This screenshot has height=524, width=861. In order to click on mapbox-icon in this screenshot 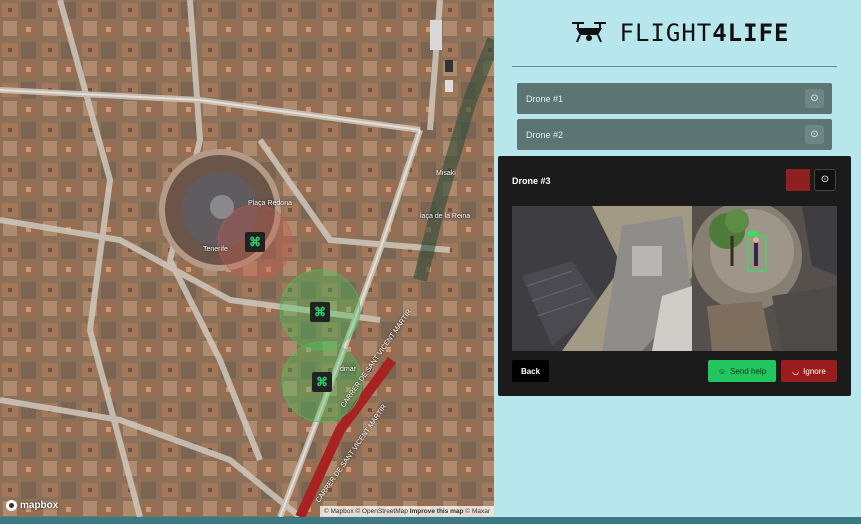, I will do `click(11, 505)`.